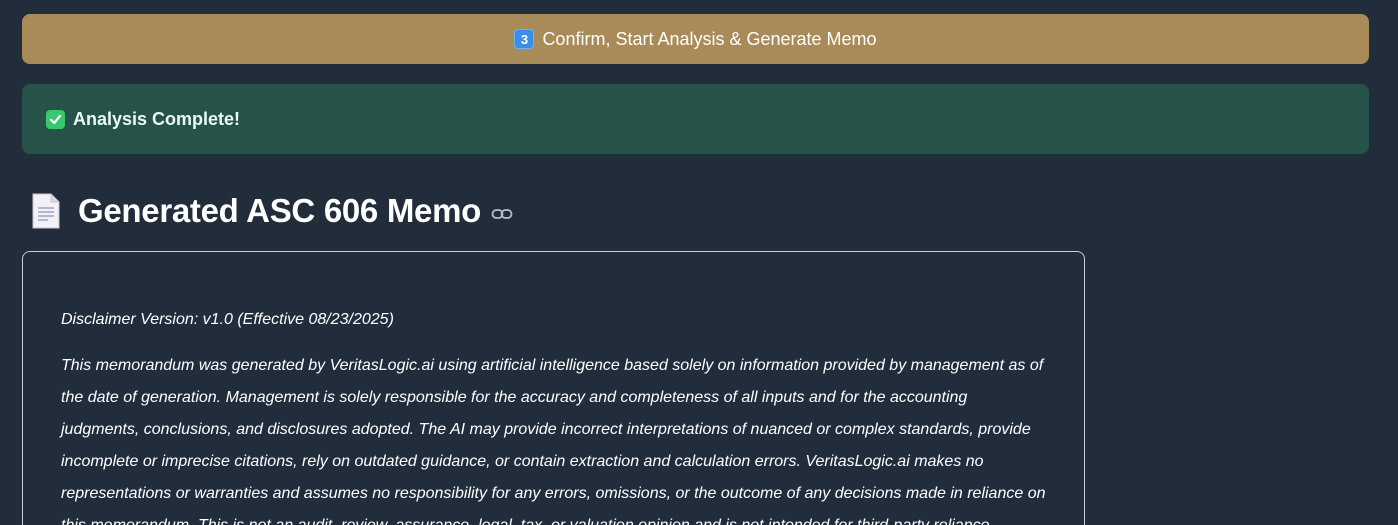 The image size is (1398, 525). I want to click on page-facing-up-icon, so click(46, 211).